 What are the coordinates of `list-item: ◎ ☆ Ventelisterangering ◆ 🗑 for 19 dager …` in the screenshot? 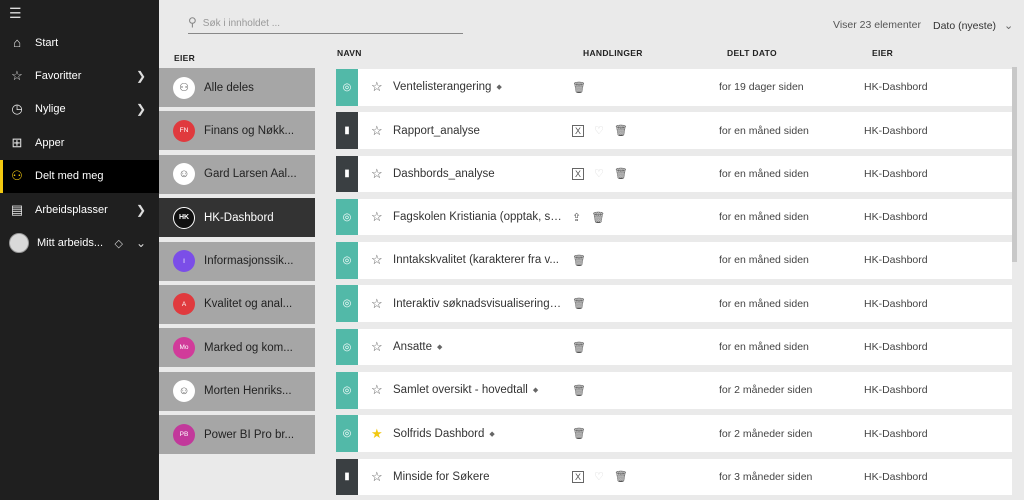 It's located at (674, 87).